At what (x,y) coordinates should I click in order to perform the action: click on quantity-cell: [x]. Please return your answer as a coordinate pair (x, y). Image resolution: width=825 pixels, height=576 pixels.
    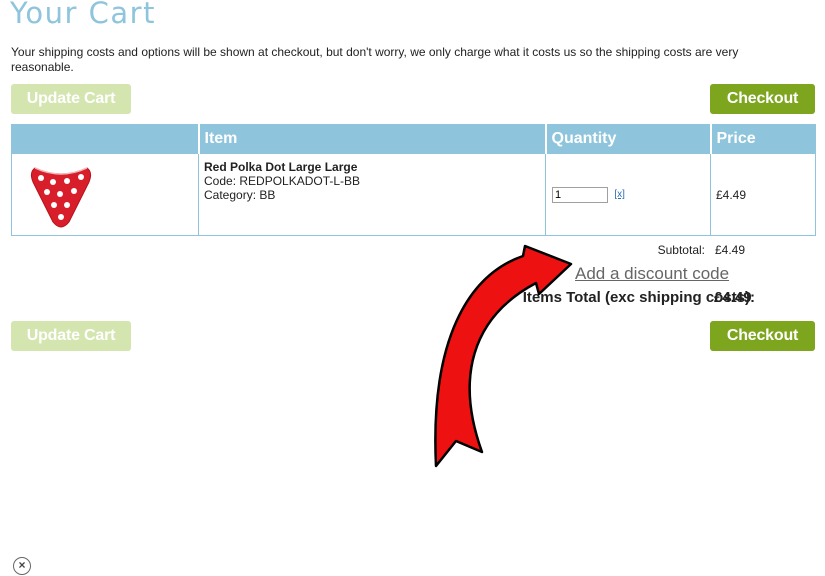
    Looking at the image, I should click on (628, 194).